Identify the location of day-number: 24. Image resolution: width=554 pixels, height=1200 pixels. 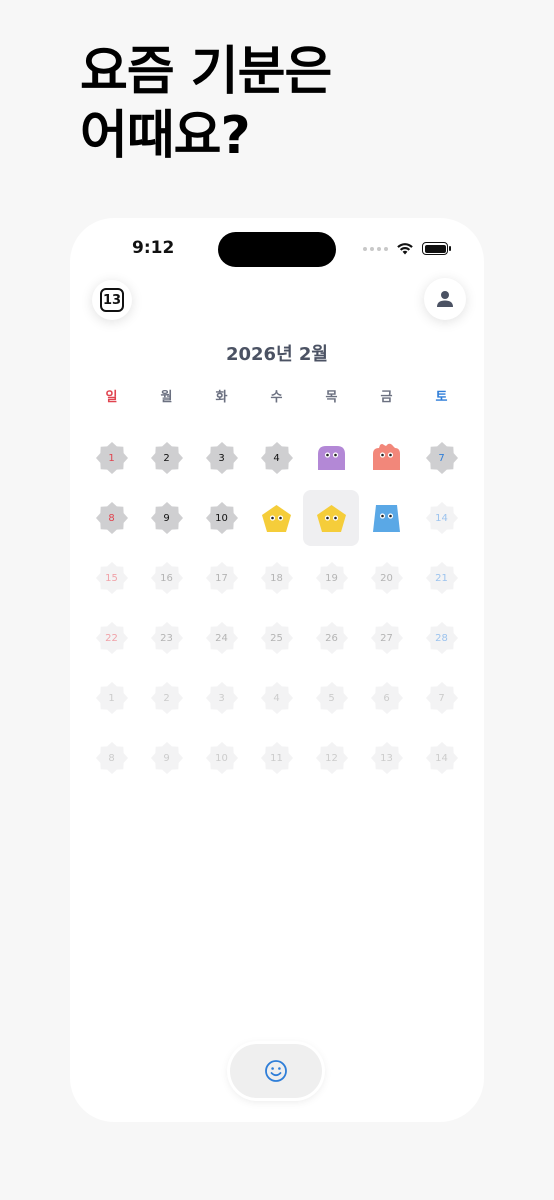
(221, 638).